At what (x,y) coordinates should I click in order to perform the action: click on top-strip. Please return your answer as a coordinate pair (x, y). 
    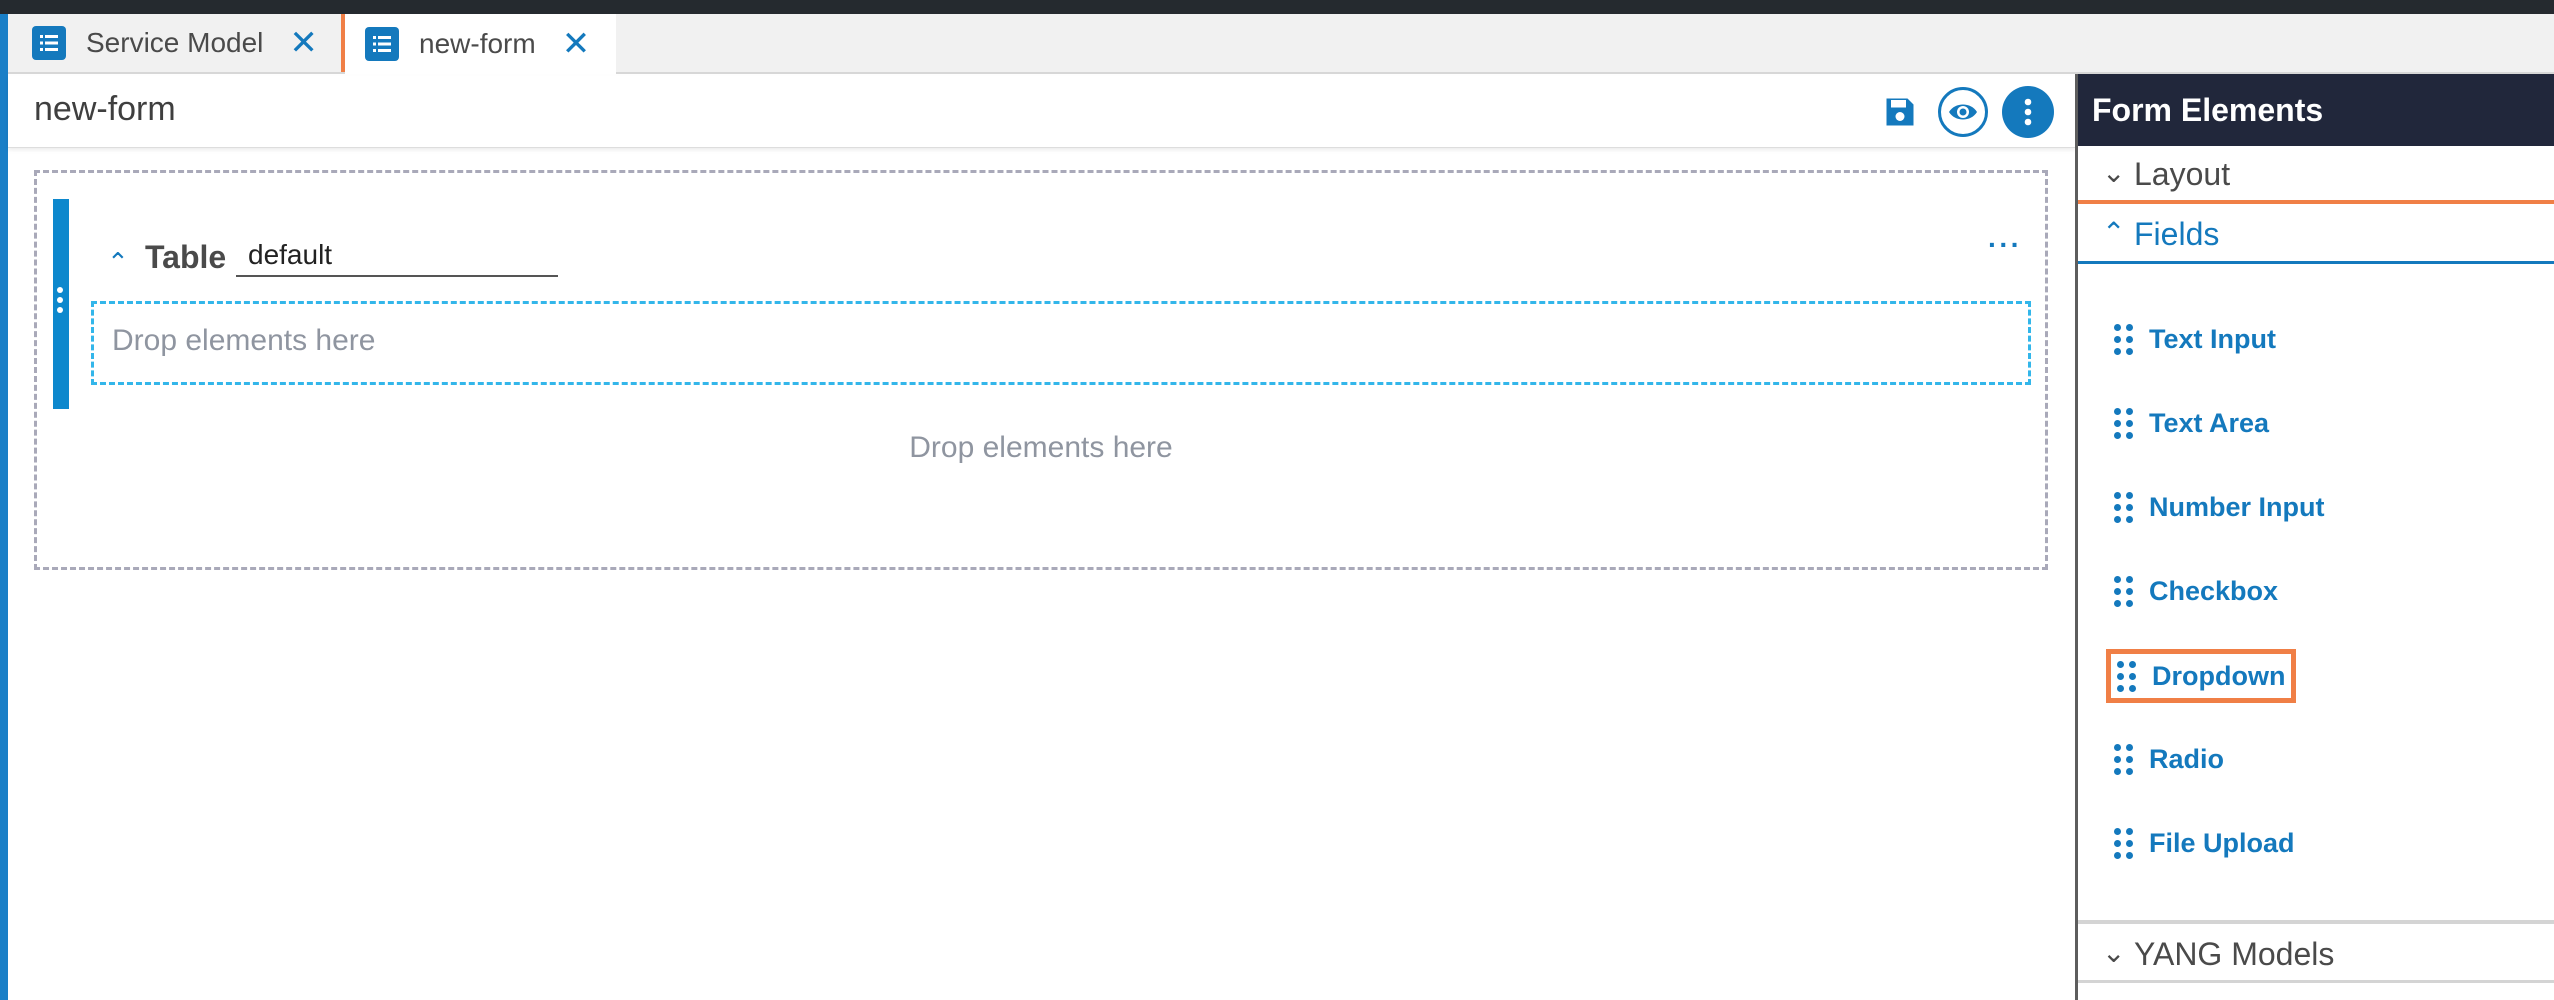
    Looking at the image, I should click on (1277, 7).